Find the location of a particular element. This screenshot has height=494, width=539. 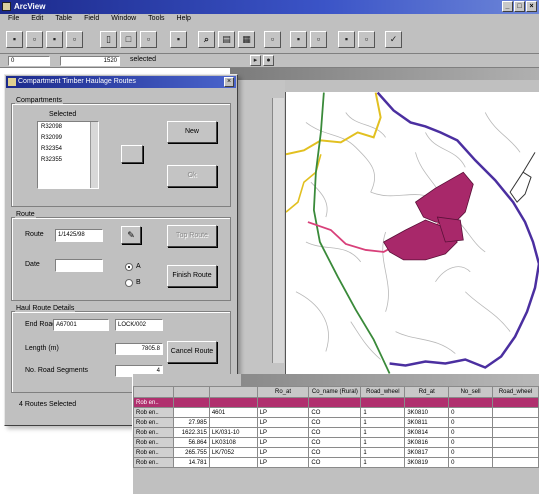

menu-help: Help is located at coordinates (186, 20).